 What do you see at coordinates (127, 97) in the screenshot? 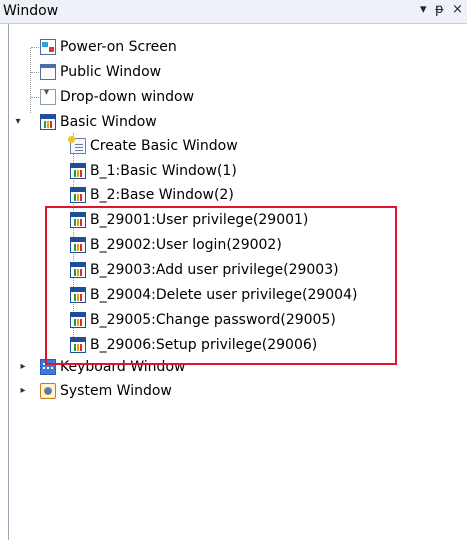
I see `tree-item-label: Drop-down window` at bounding box center [127, 97].